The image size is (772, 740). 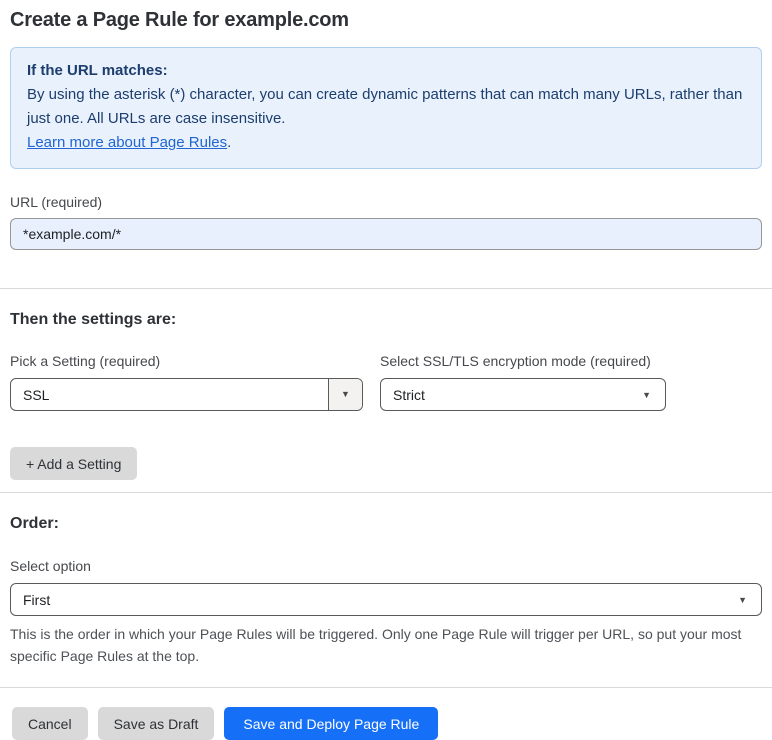 What do you see at coordinates (36, 394) in the screenshot?
I see `pick-setting-value: SSL` at bounding box center [36, 394].